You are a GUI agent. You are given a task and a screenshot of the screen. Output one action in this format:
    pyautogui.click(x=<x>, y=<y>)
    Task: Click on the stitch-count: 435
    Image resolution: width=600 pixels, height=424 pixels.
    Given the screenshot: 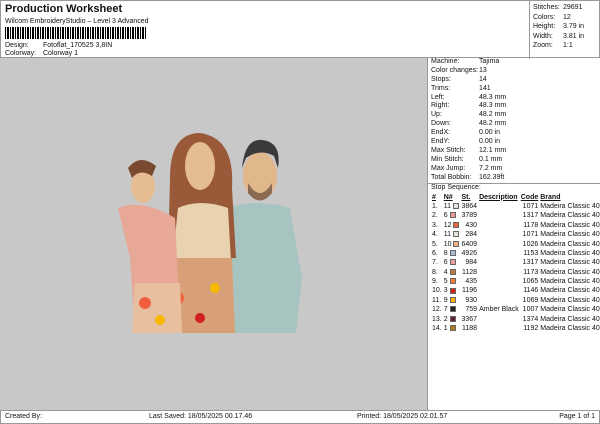 What is the action you would take?
    pyautogui.click(x=471, y=282)
    